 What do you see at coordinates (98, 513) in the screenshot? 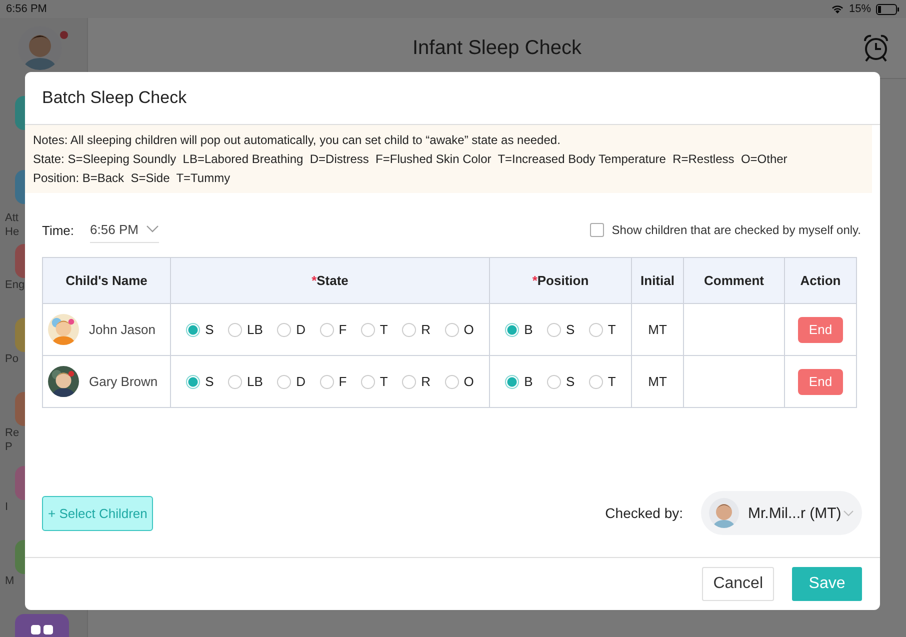
I see `select-children-button: + Select Children` at bounding box center [98, 513].